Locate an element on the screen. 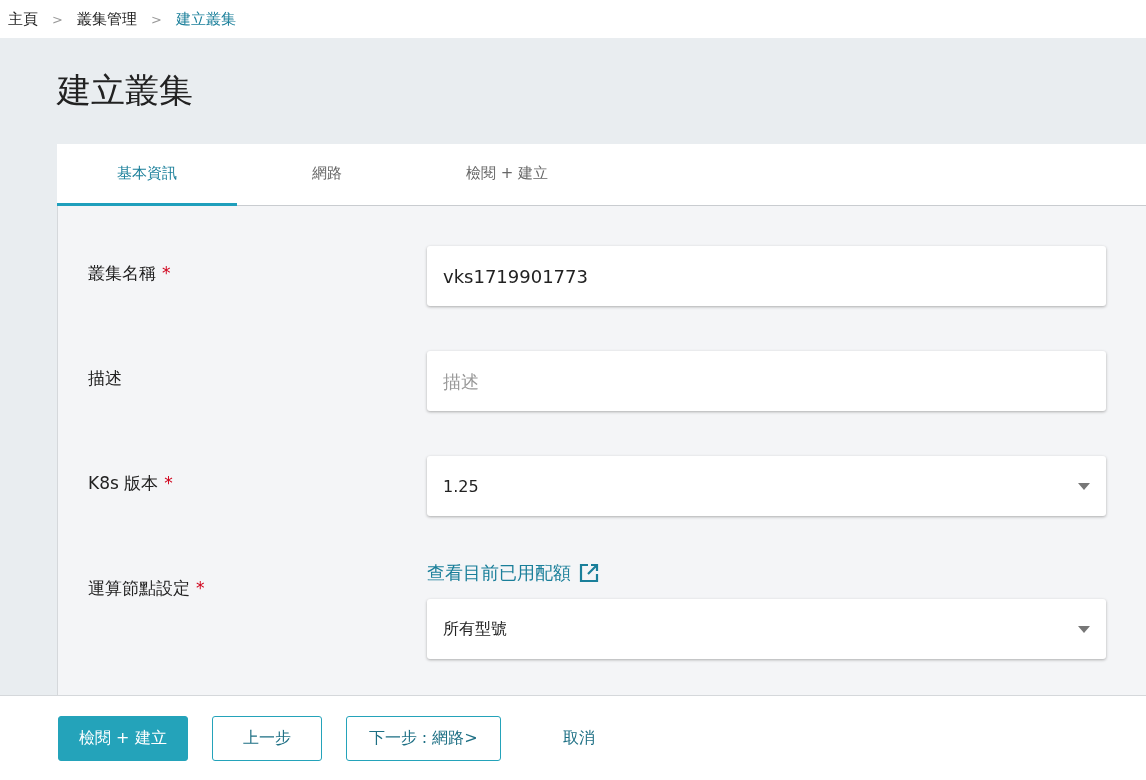 This screenshot has height=780, width=1146. tab: 網路 is located at coordinates (327, 175).